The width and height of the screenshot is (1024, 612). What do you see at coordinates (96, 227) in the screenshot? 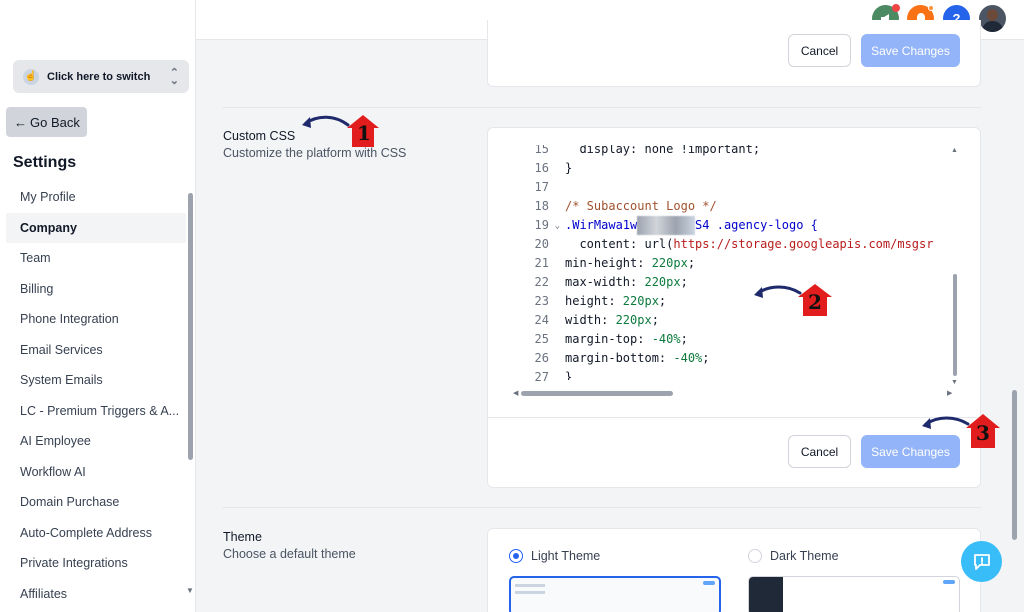
I see `sidebar-item-company: Company` at bounding box center [96, 227].